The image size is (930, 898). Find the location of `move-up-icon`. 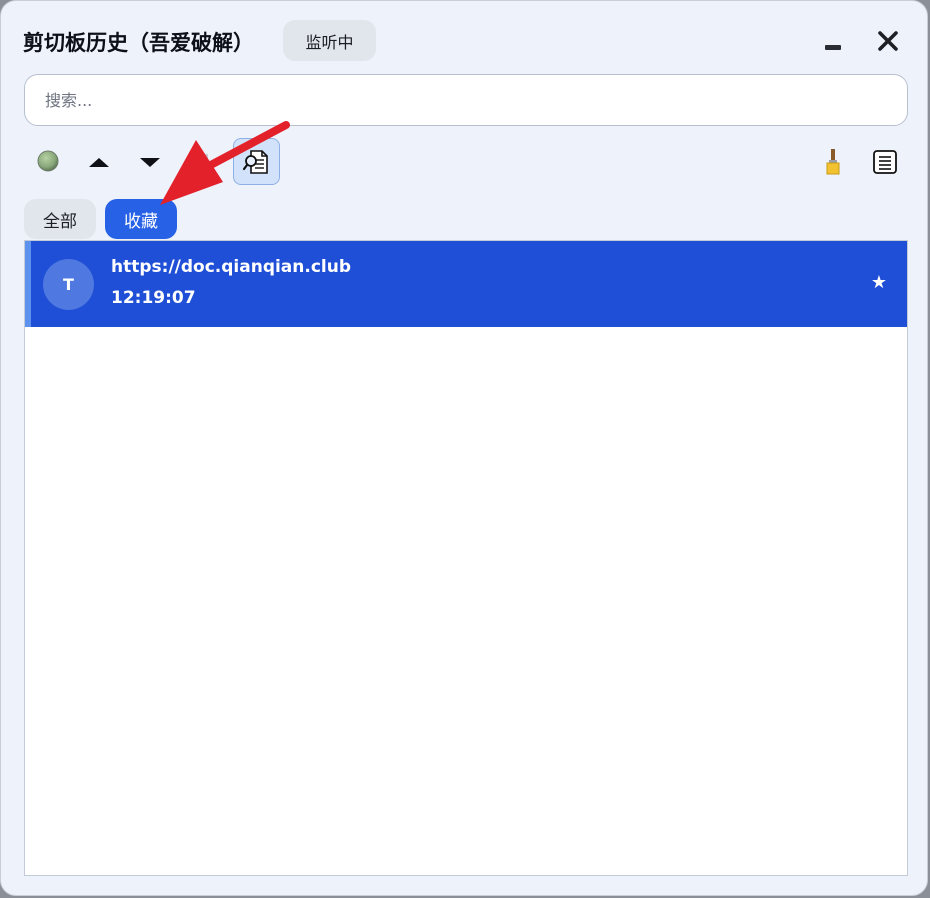

move-up-icon is located at coordinates (99, 162).